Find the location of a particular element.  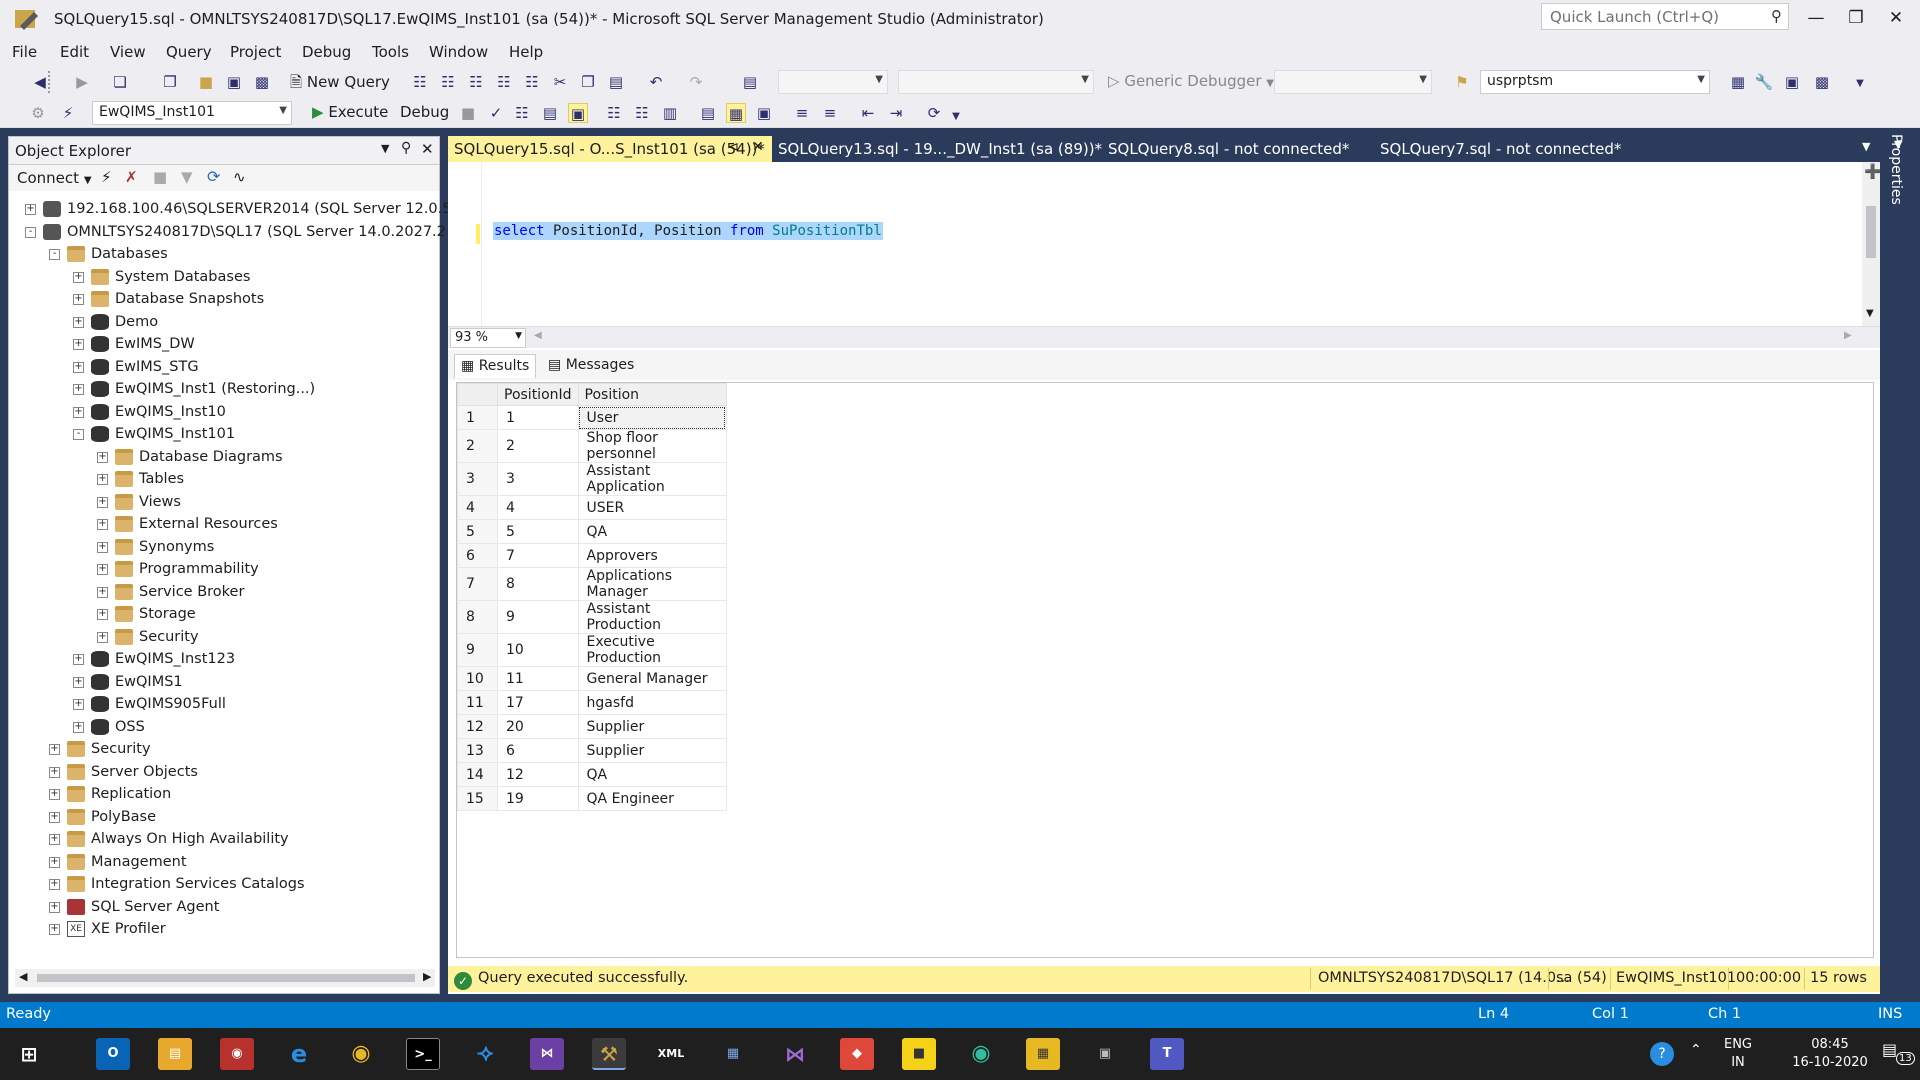

hscroll-right-icon: ▶ is located at coordinates (1848, 335).